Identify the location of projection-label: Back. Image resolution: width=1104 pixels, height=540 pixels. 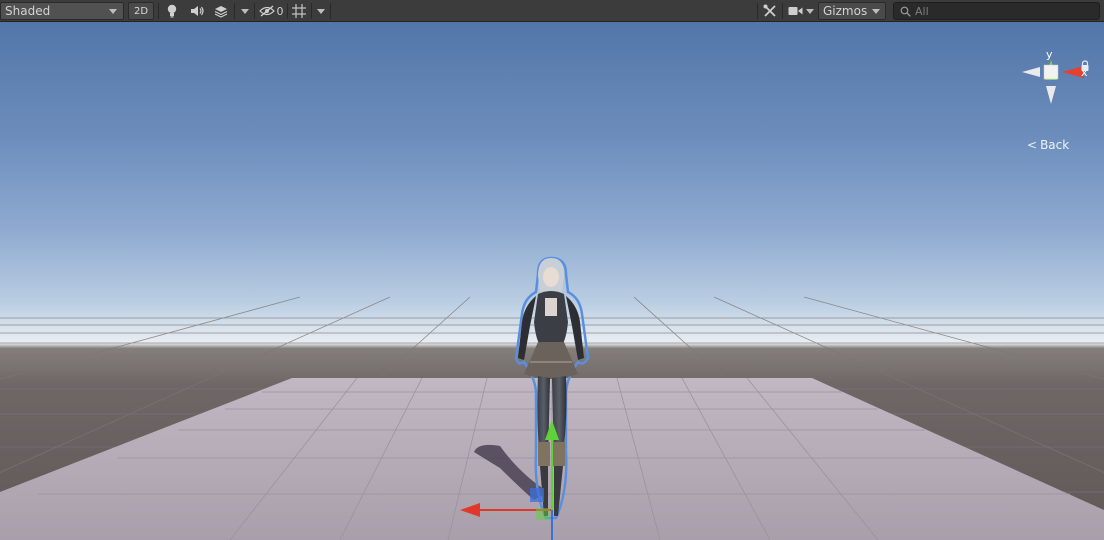
(1055, 145).